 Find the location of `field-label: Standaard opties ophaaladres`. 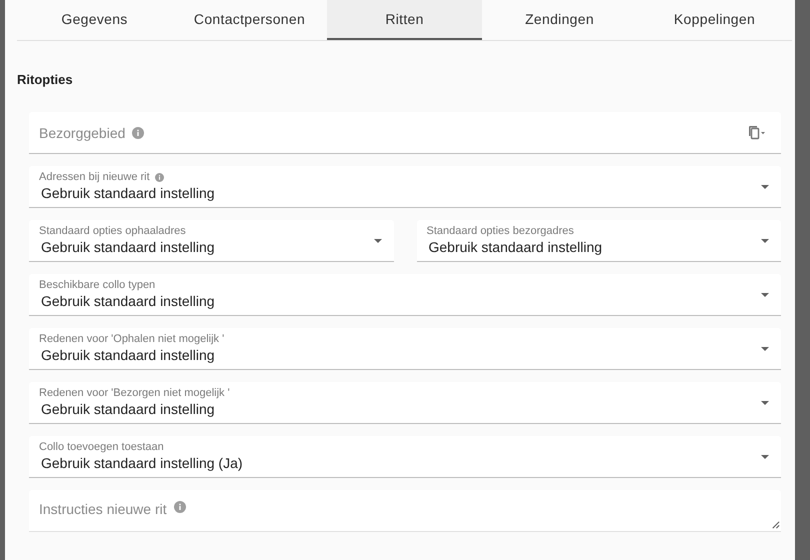

field-label: Standaard opties ophaaladres is located at coordinates (112, 231).